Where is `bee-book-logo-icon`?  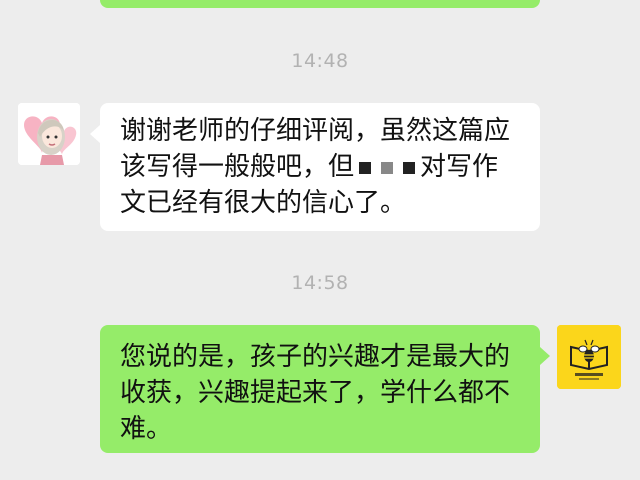
bee-book-logo-icon is located at coordinates (589, 357).